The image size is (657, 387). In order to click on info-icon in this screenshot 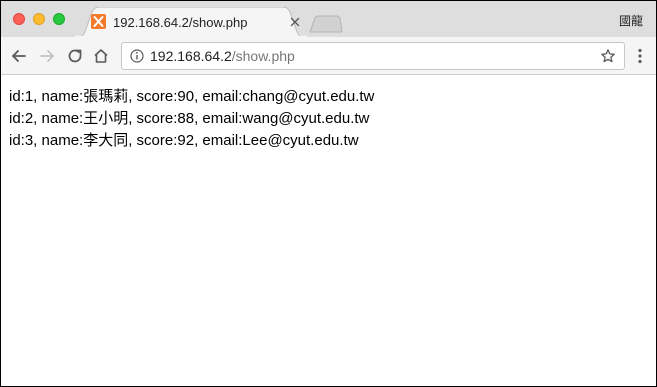, I will do `click(137, 56)`.